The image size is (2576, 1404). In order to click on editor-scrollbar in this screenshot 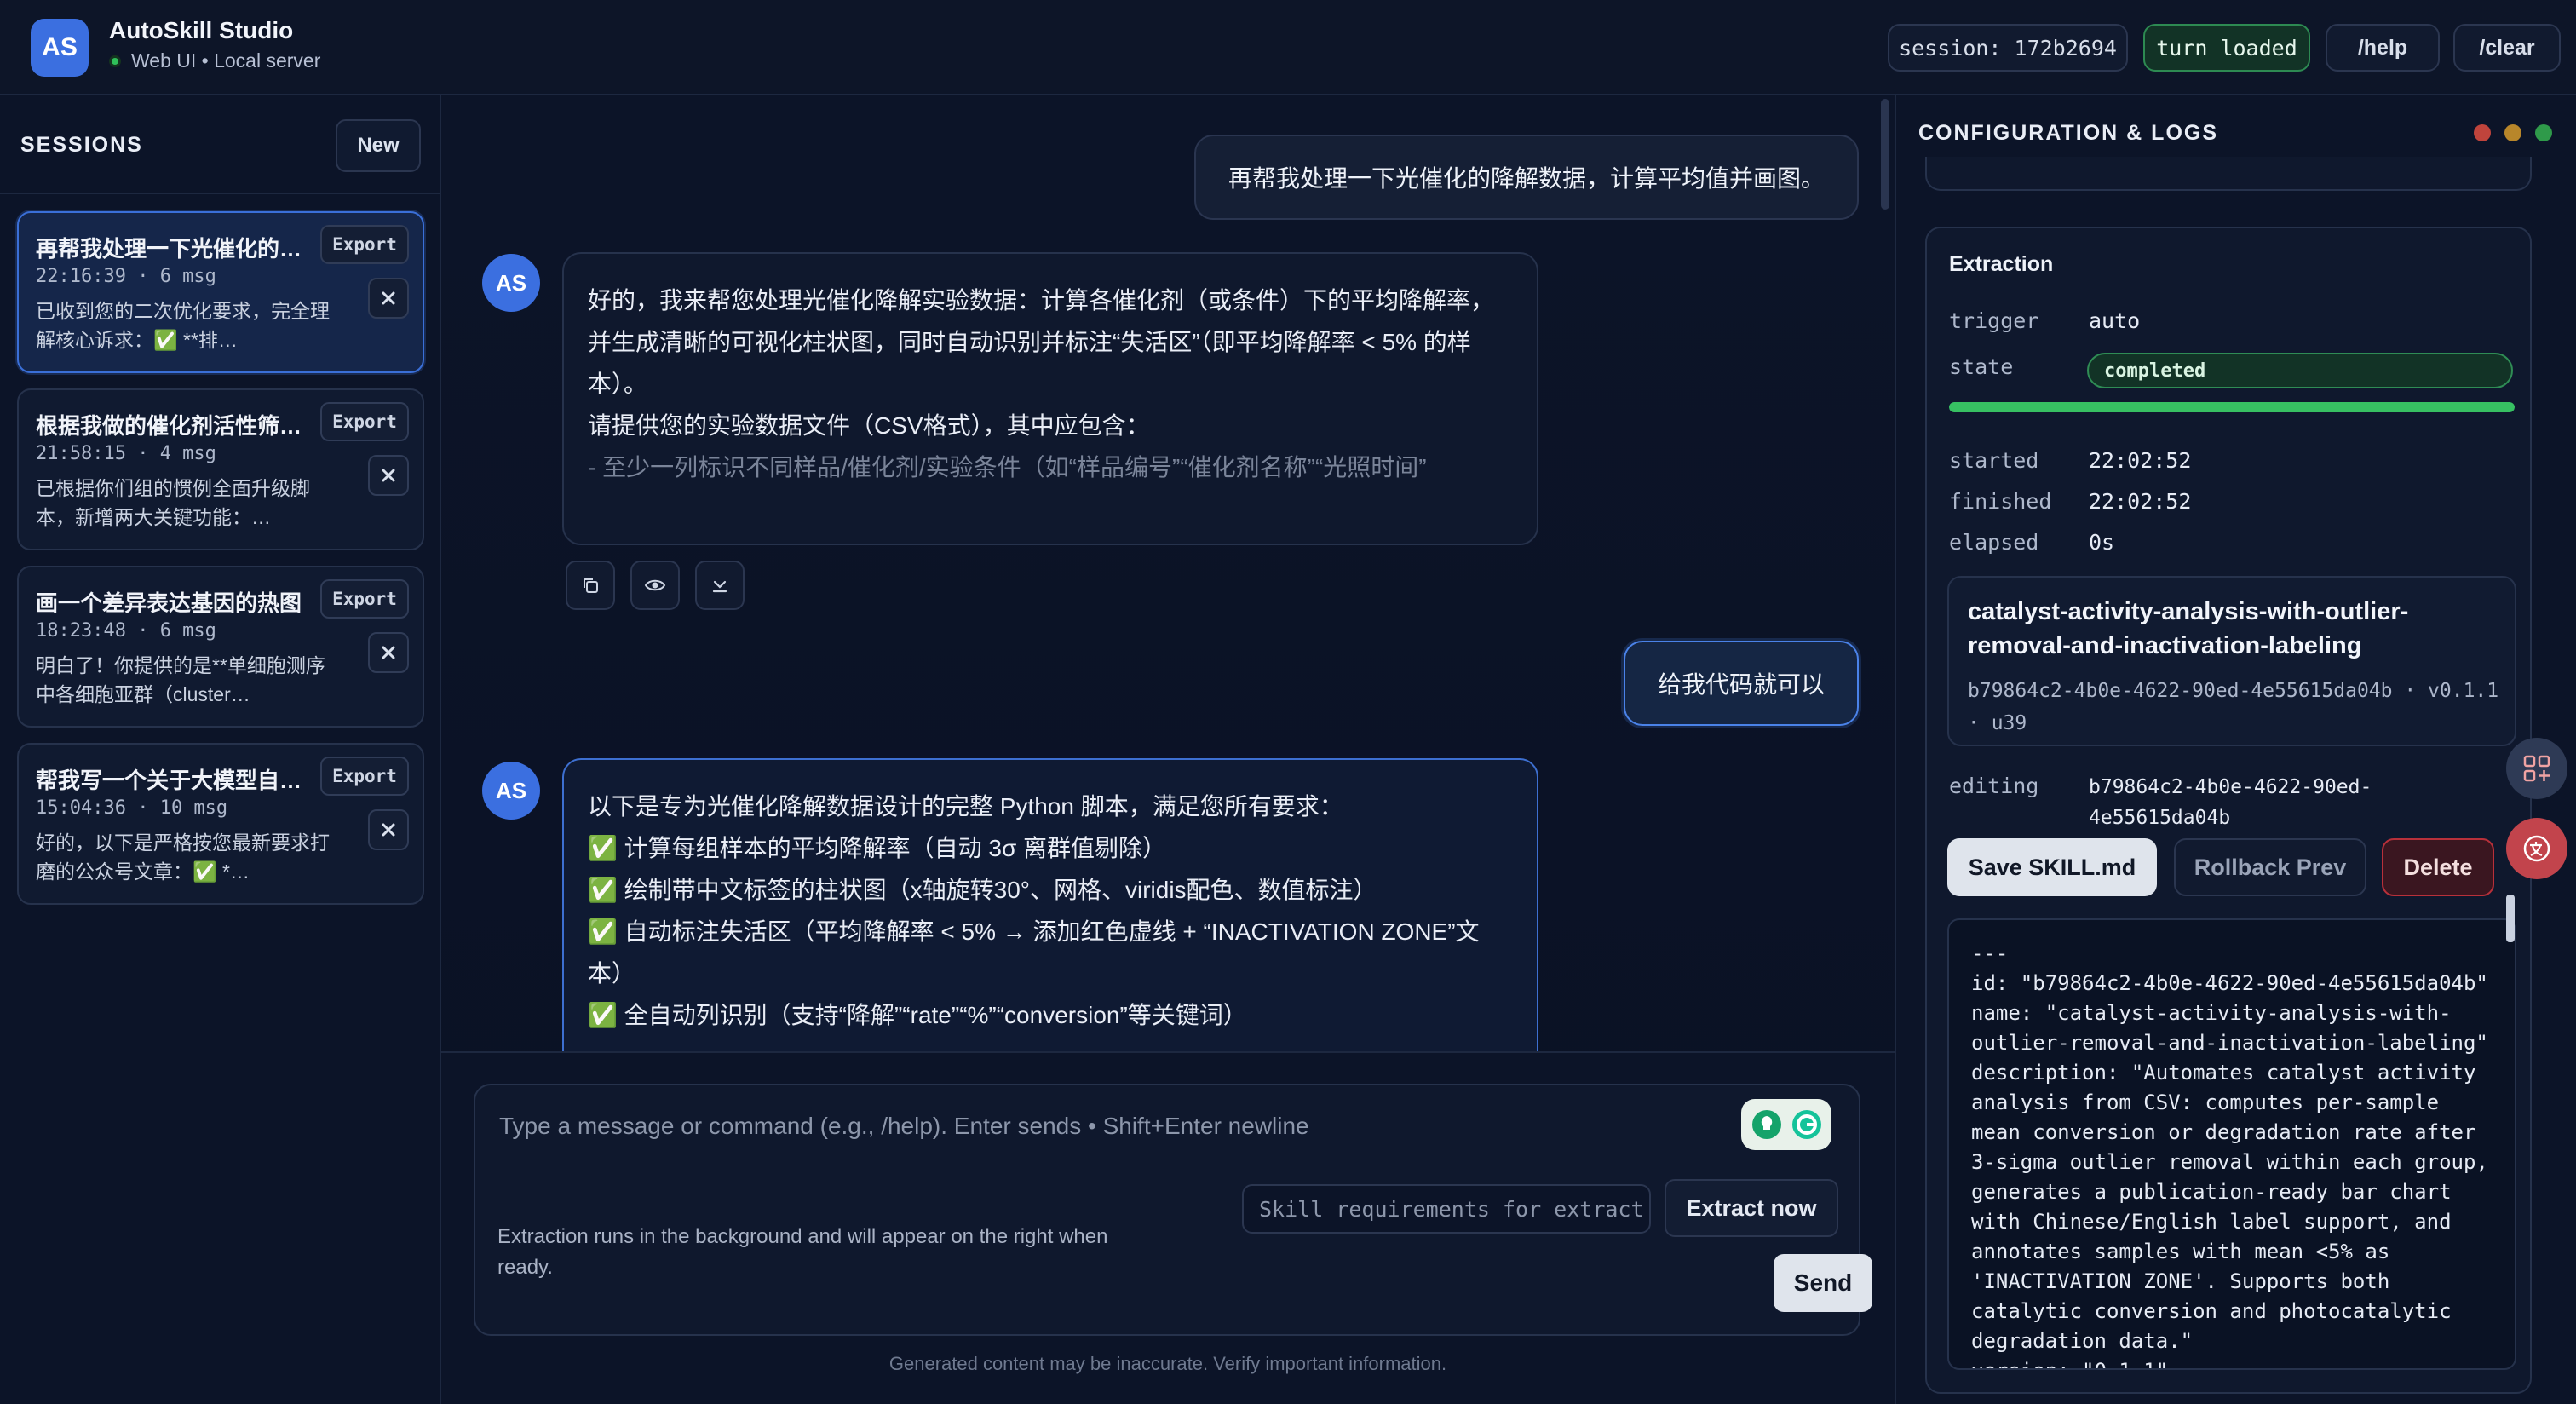, I will do `click(2510, 918)`.